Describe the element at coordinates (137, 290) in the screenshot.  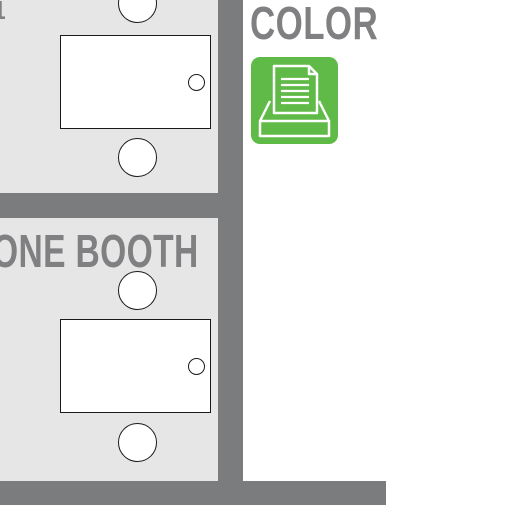
I see `stool-booth-upper` at that location.